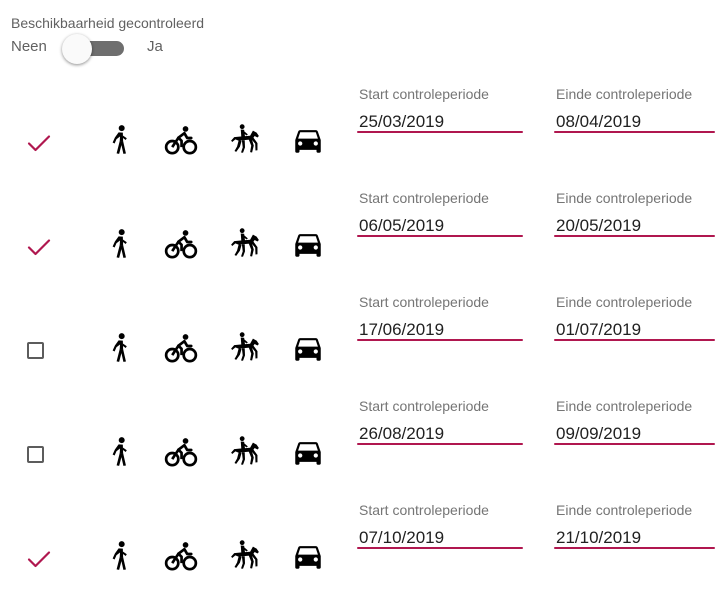 Image resolution: width=715 pixels, height=599 pixels. I want to click on toggle-no-label: Neen, so click(29, 46).